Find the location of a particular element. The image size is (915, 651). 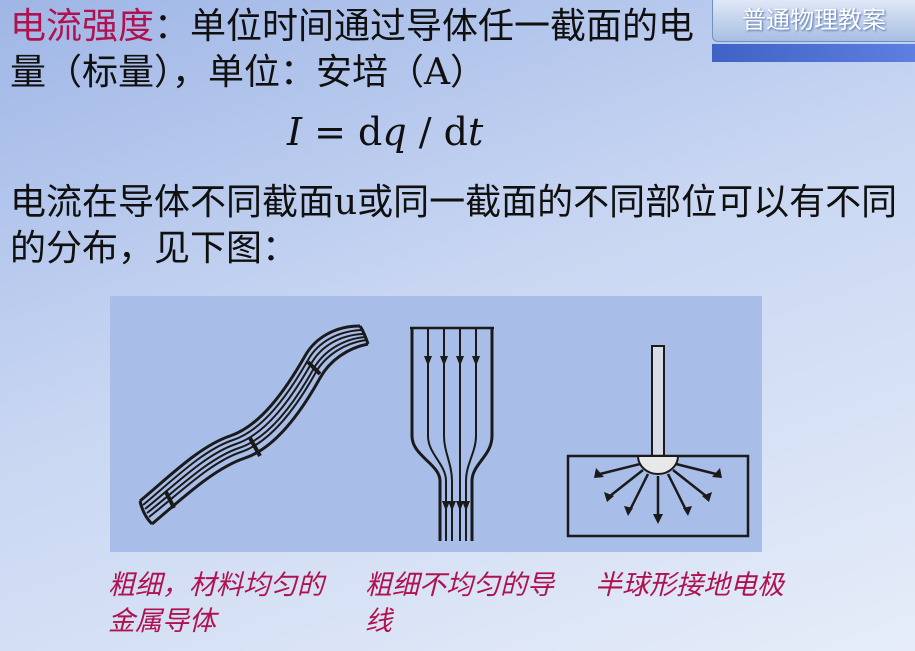

caption-nonuniform-wire: 粗细不均匀的导线 is located at coordinates (459, 603).